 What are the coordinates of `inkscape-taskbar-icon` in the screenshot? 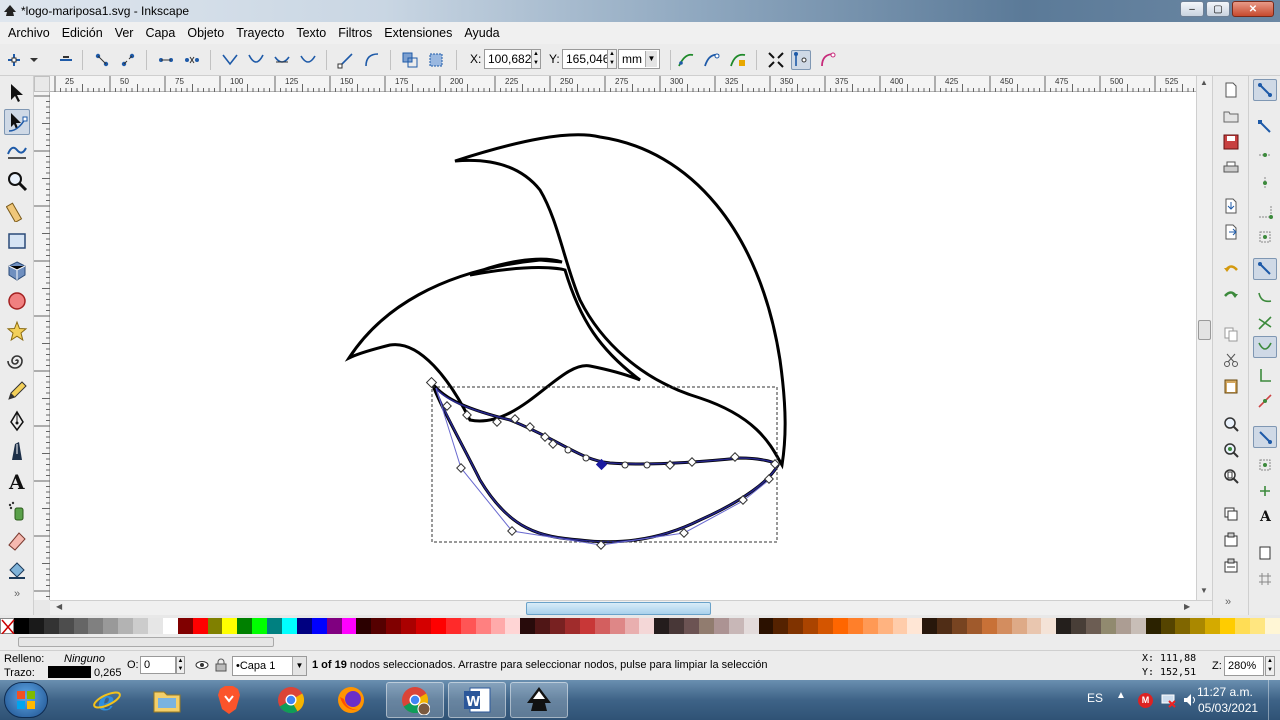 It's located at (539, 700).